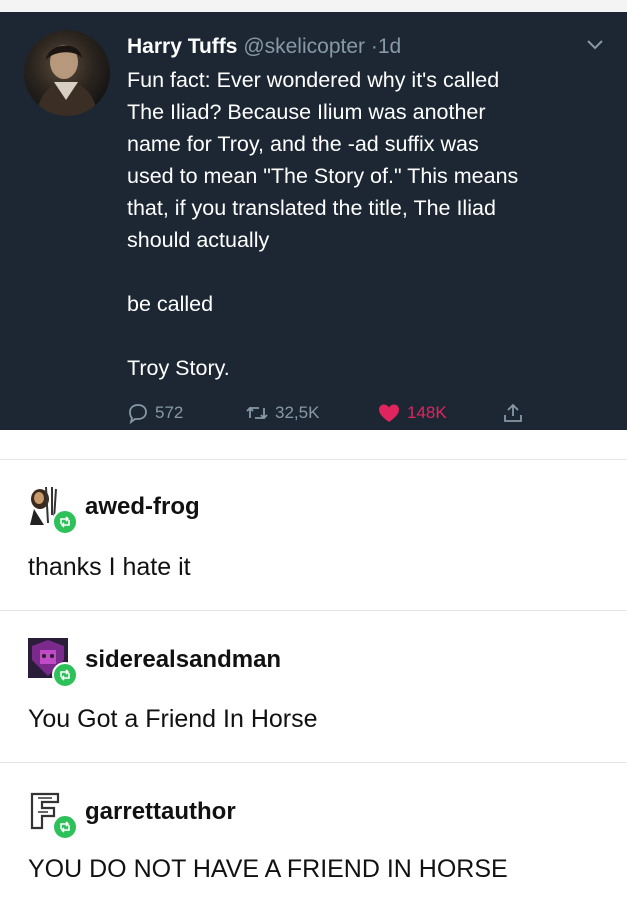 The width and height of the screenshot is (627, 906). Describe the element at coordinates (173, 719) in the screenshot. I see `note-text: You Got a Friend In Horse` at that location.